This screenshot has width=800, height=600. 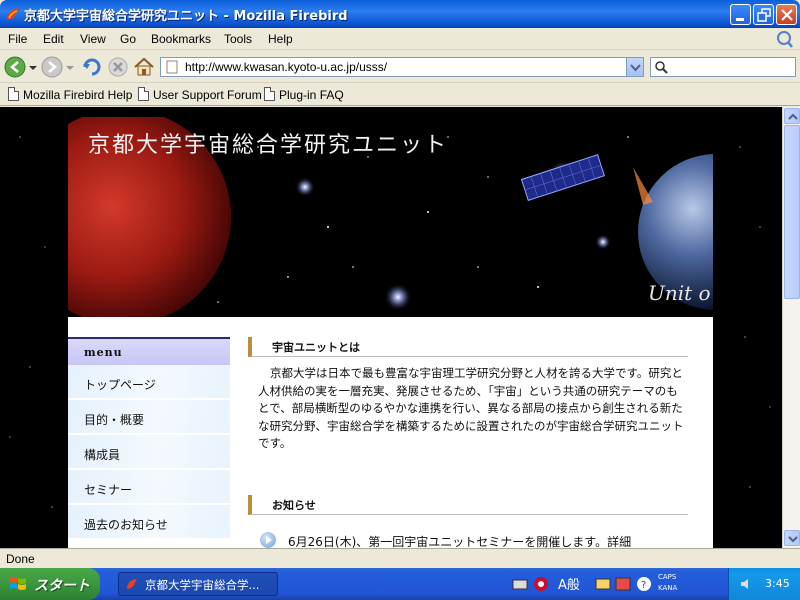 What do you see at coordinates (172, 67) in the screenshot?
I see `page-proxy-icon` at bounding box center [172, 67].